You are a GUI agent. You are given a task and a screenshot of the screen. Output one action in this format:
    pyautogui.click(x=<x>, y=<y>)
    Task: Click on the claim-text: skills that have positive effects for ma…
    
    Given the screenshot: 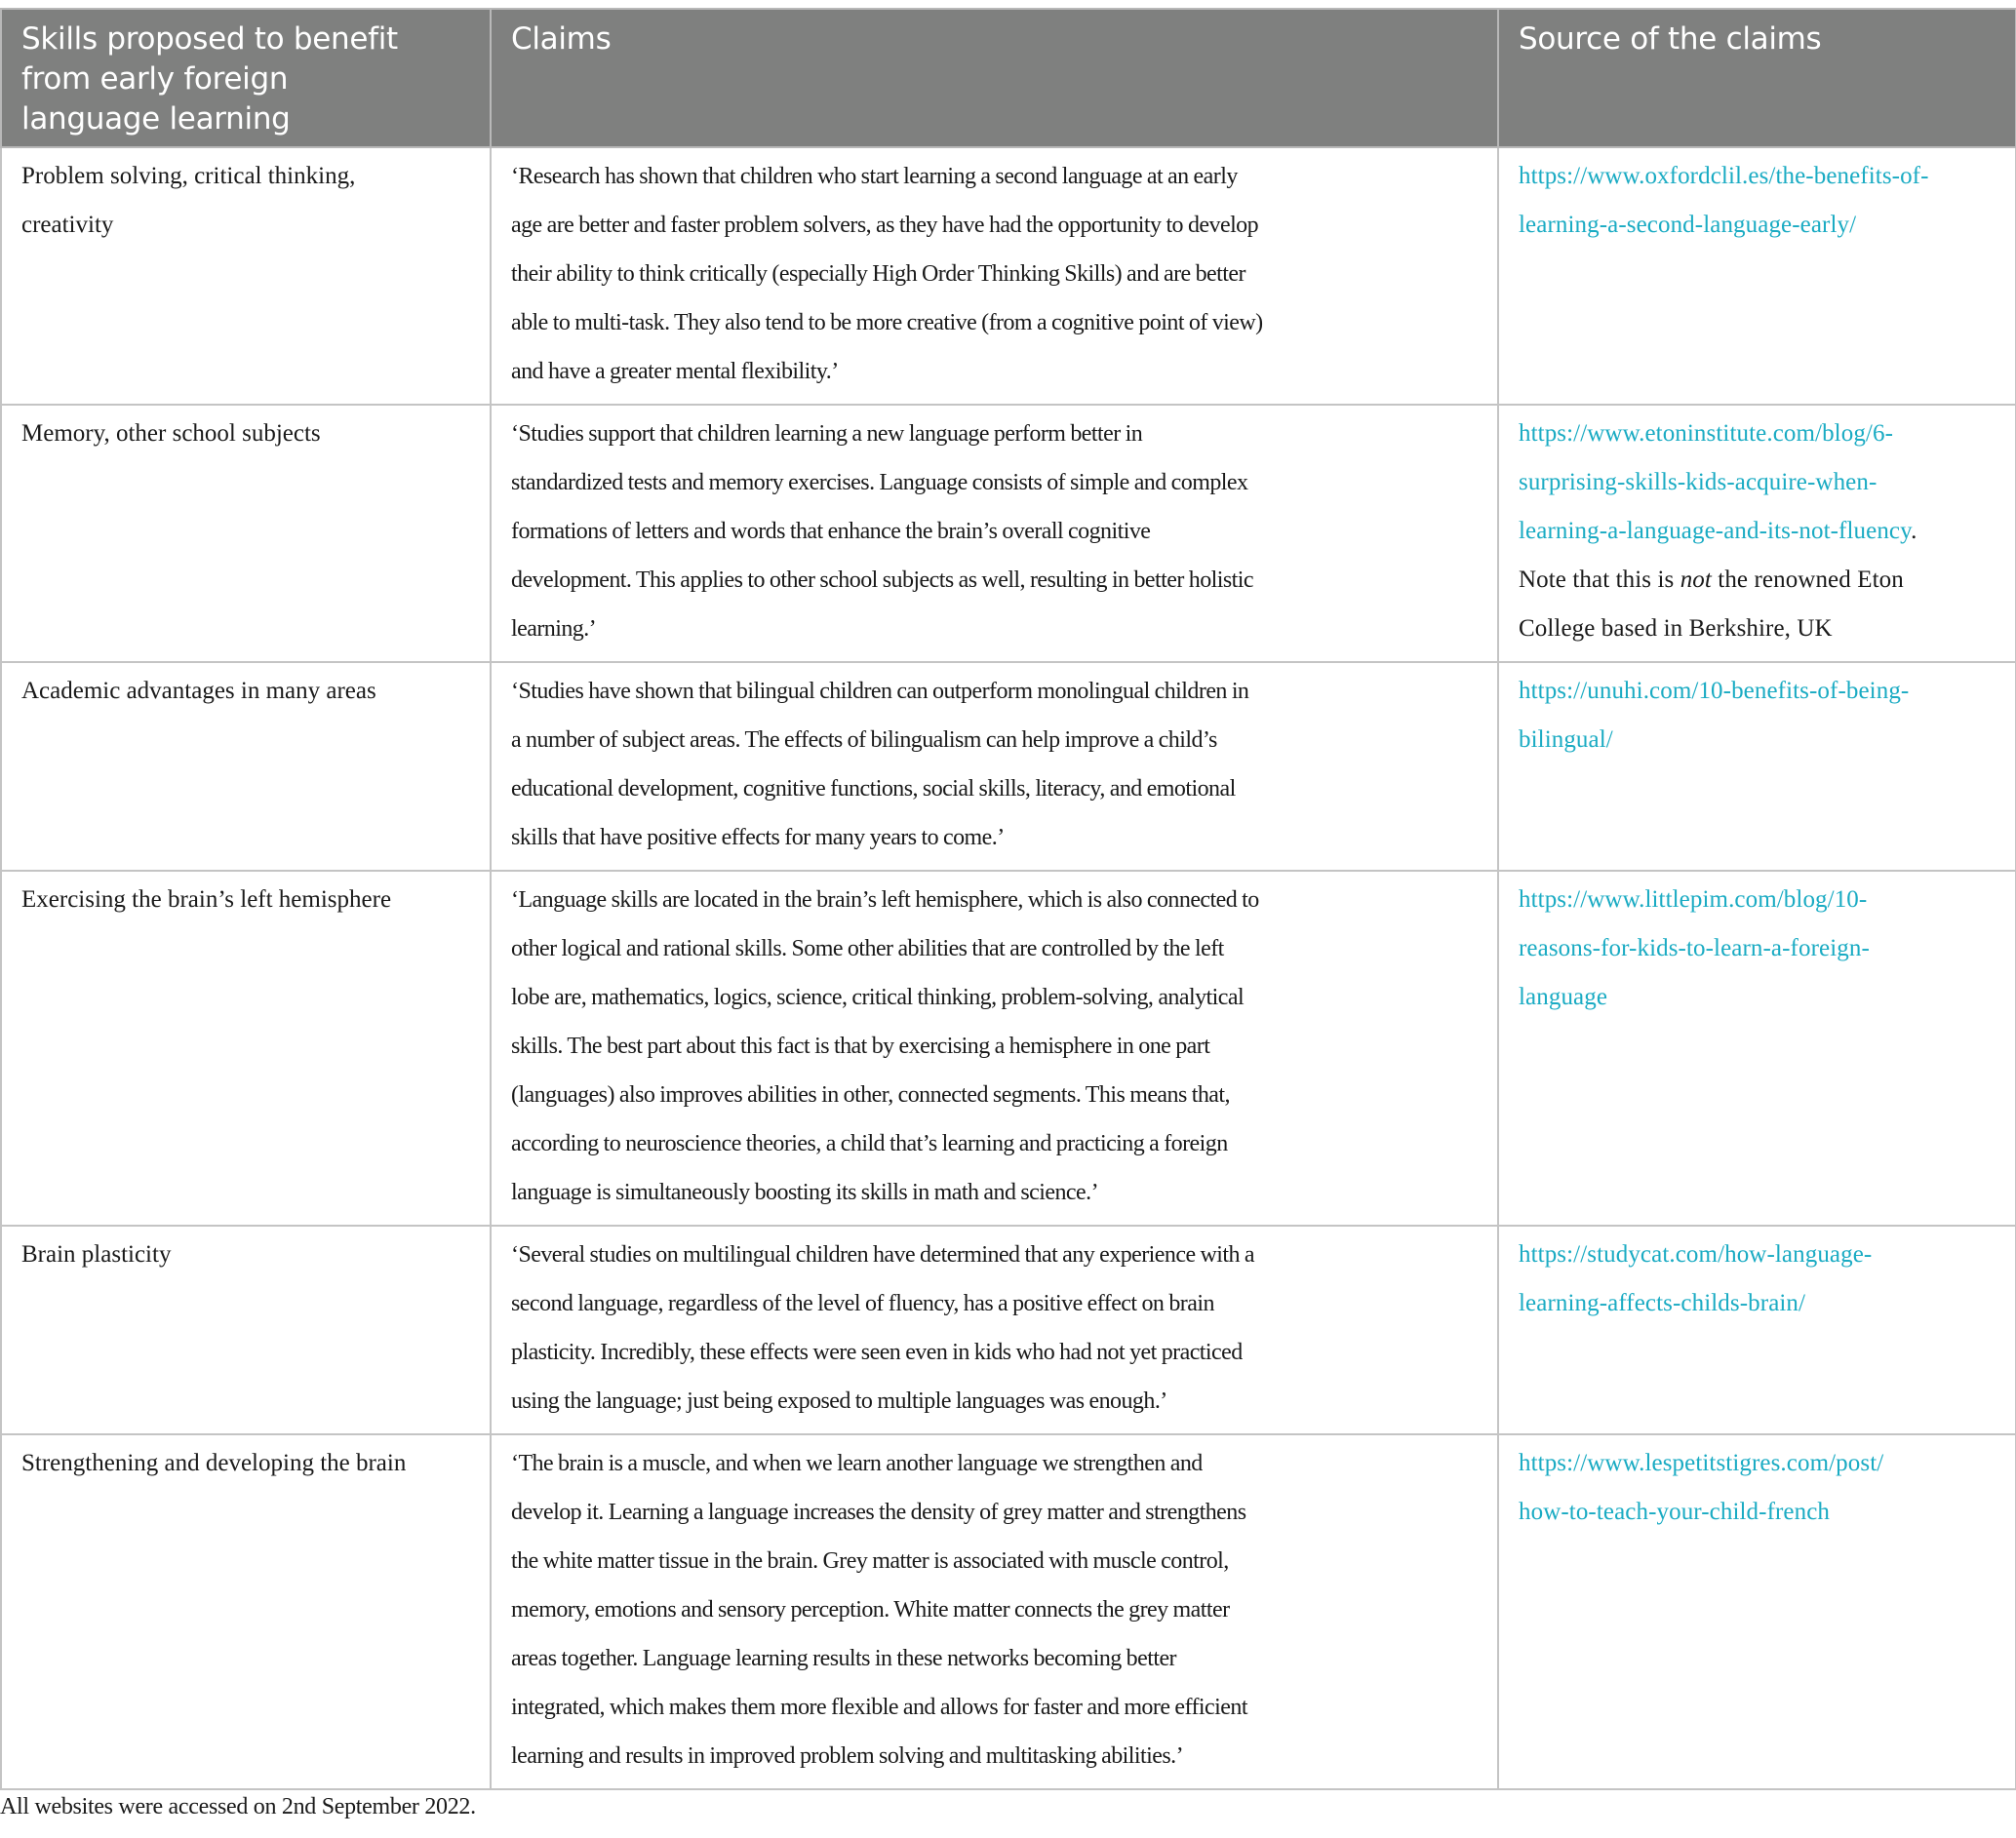 What is the action you would take?
    pyautogui.click(x=758, y=838)
    